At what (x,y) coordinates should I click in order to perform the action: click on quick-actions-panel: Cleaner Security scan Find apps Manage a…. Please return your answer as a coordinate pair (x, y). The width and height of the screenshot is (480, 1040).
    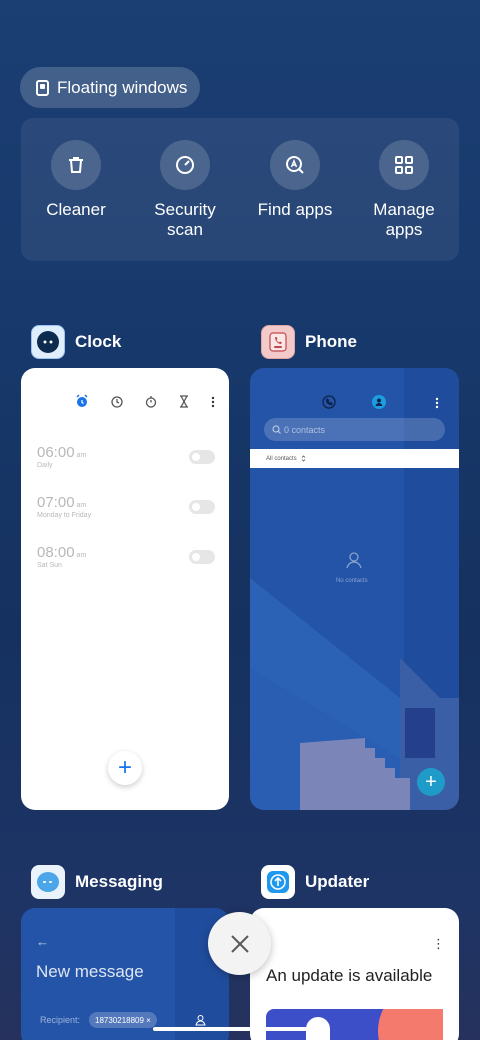
    Looking at the image, I should click on (240, 189).